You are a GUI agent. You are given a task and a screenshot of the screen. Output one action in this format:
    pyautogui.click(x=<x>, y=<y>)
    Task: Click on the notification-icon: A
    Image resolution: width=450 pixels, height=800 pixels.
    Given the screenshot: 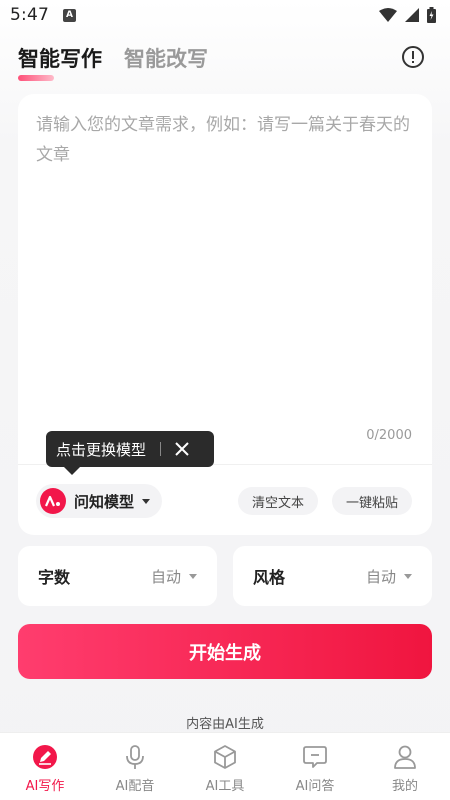 What is the action you would take?
    pyautogui.click(x=69, y=15)
    